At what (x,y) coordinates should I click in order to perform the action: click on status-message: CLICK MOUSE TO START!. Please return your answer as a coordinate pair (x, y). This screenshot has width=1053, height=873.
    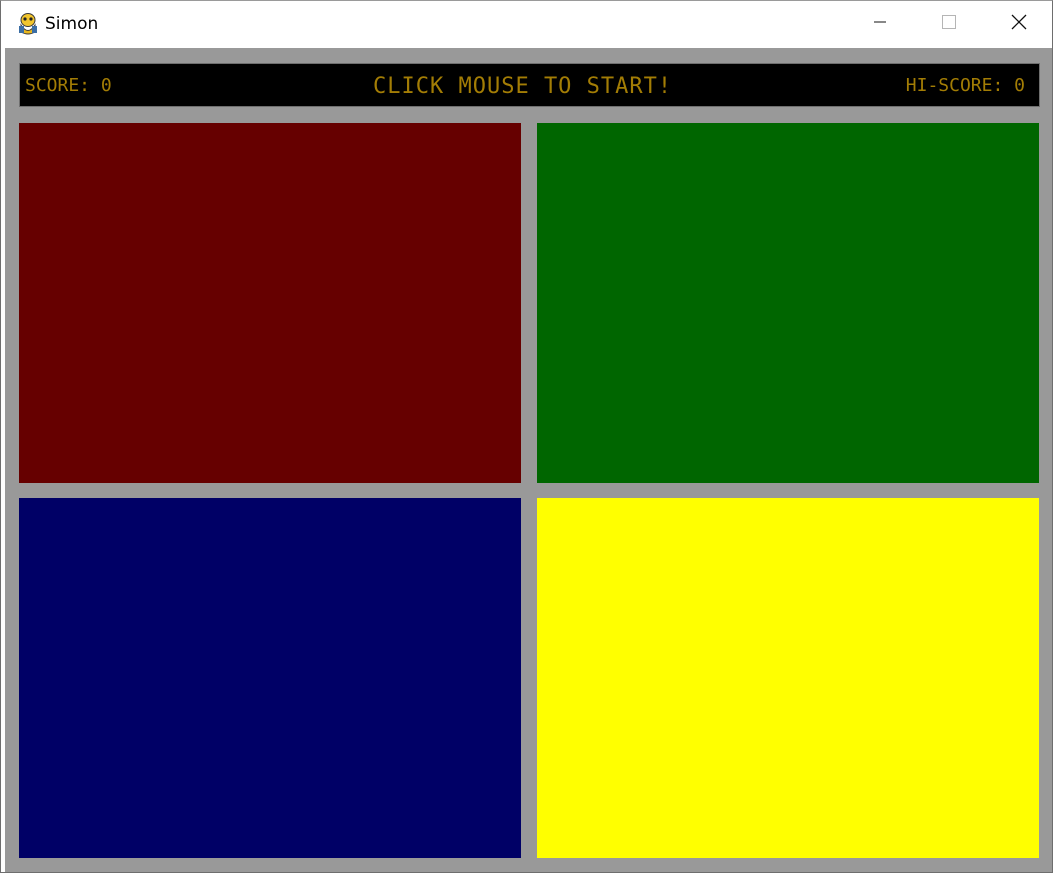
    Looking at the image, I should click on (523, 86).